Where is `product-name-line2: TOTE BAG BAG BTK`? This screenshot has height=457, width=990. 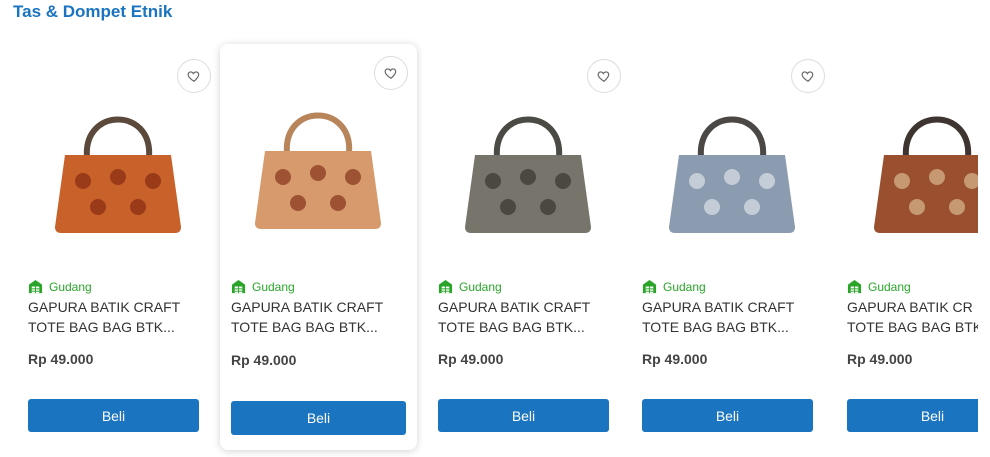
product-name-line2: TOTE BAG BAG BTK is located at coordinates (912, 327).